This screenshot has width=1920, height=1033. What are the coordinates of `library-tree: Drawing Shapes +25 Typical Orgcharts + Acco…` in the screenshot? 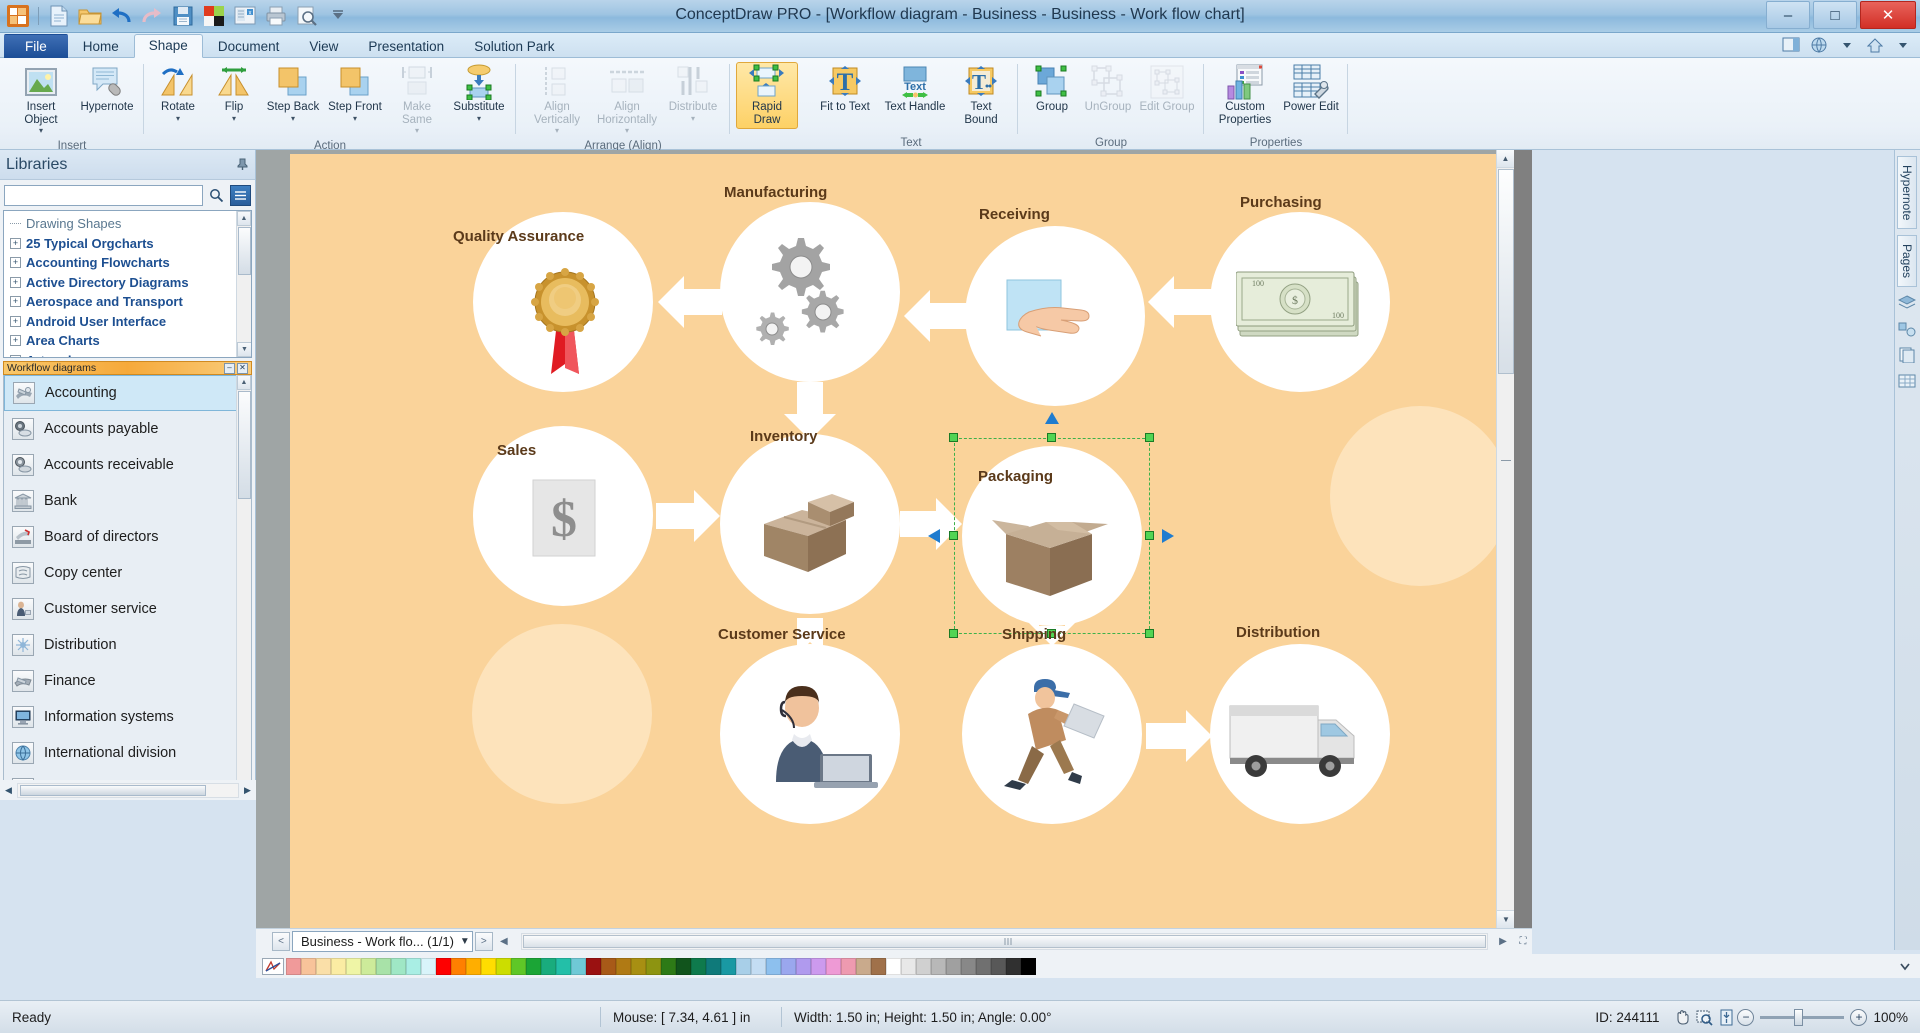 It's located at (127, 284).